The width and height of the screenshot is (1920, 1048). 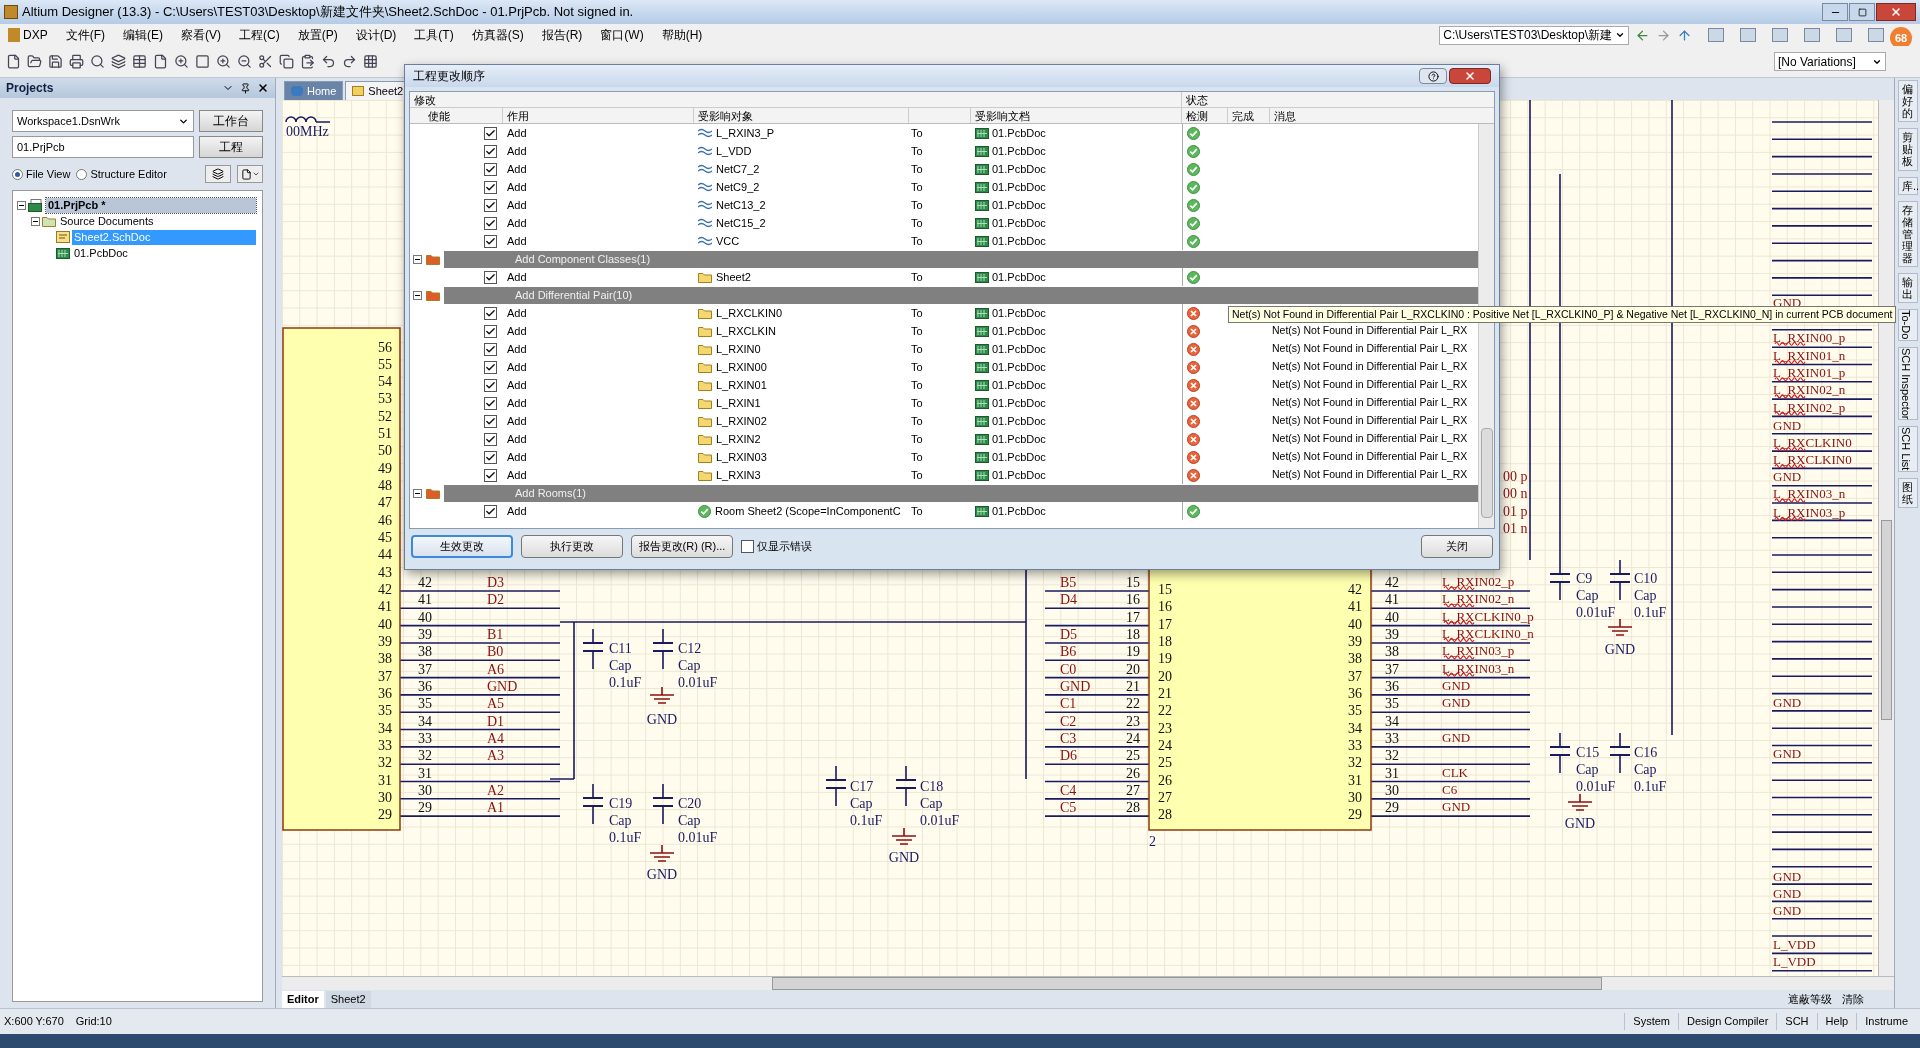 I want to click on table-cell-text: VCC, so click(x=728, y=241).